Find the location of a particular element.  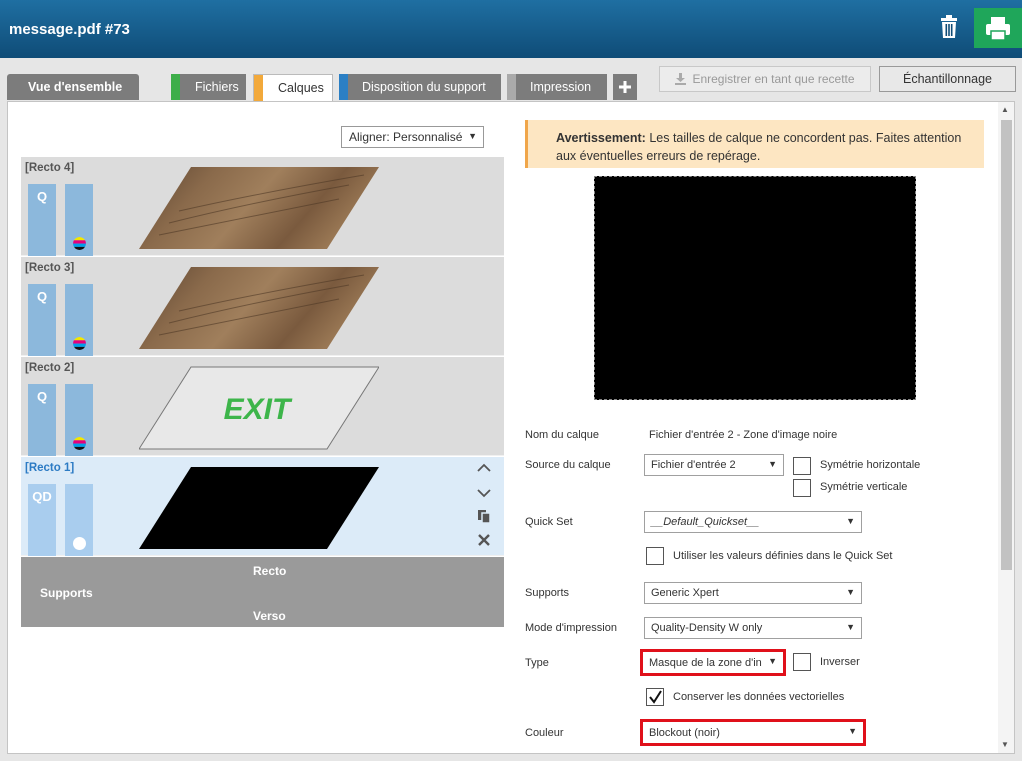

invert-label: Inverser is located at coordinates (840, 662).